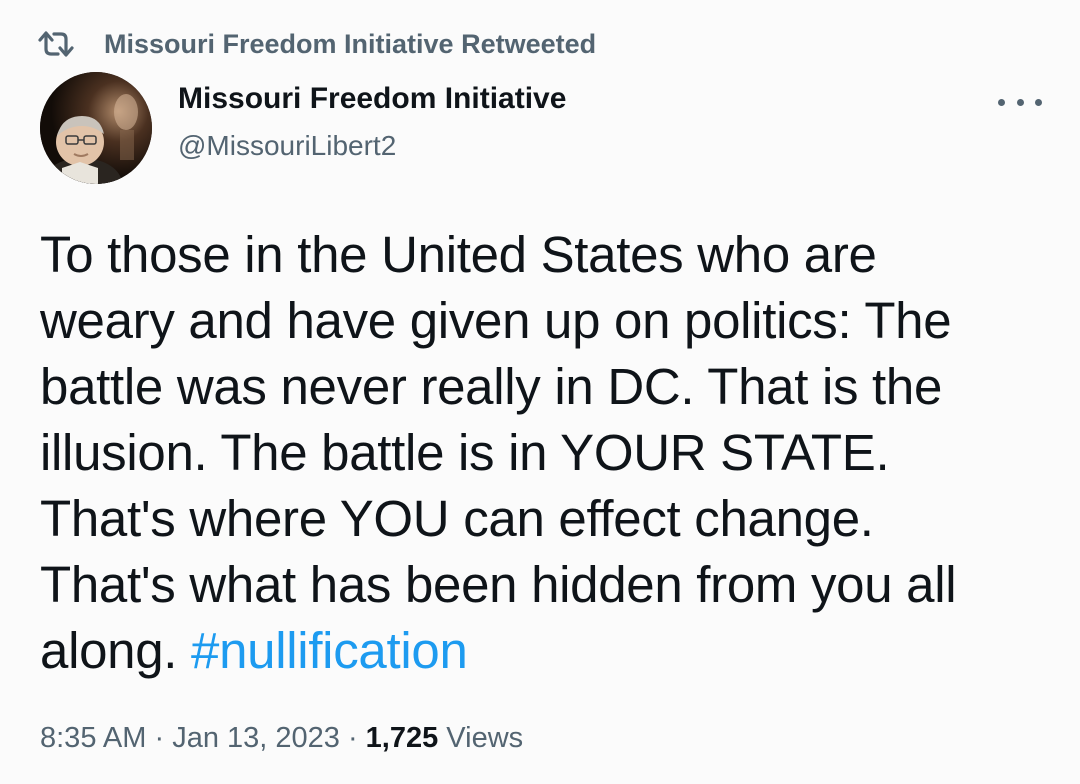 The image size is (1080, 784). I want to click on tweet-line: weary and have given up on politics: The, so click(496, 320).